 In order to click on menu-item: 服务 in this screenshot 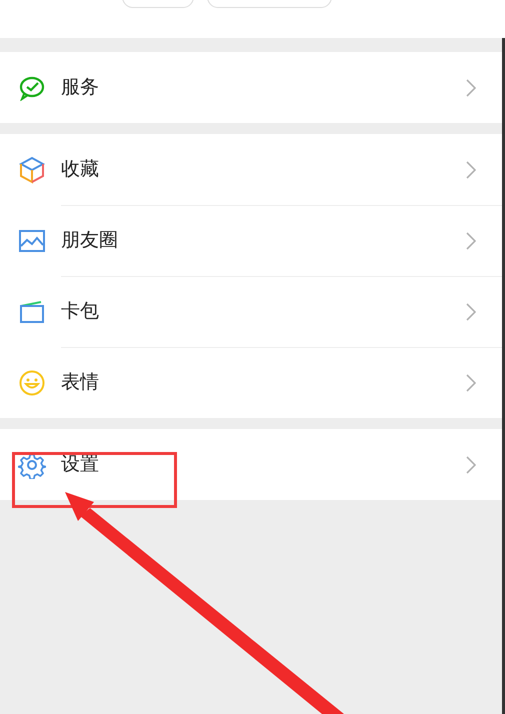, I will do `click(251, 87)`.